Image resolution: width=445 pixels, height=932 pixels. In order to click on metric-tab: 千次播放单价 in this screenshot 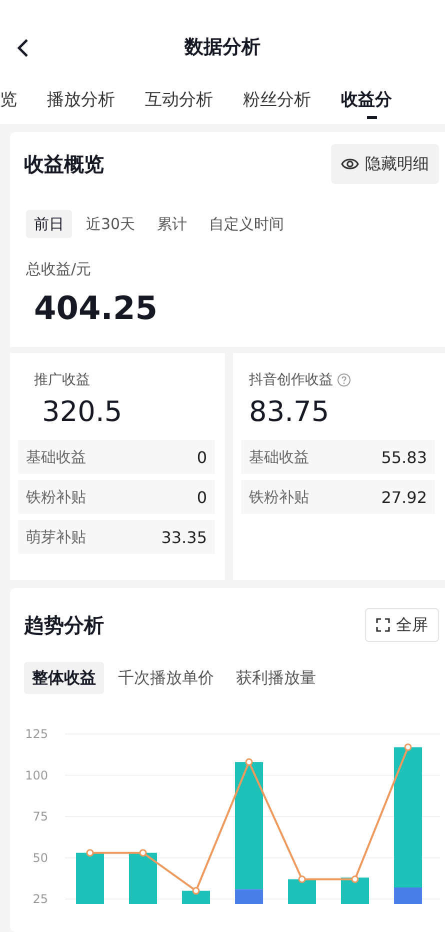, I will do `click(166, 678)`.